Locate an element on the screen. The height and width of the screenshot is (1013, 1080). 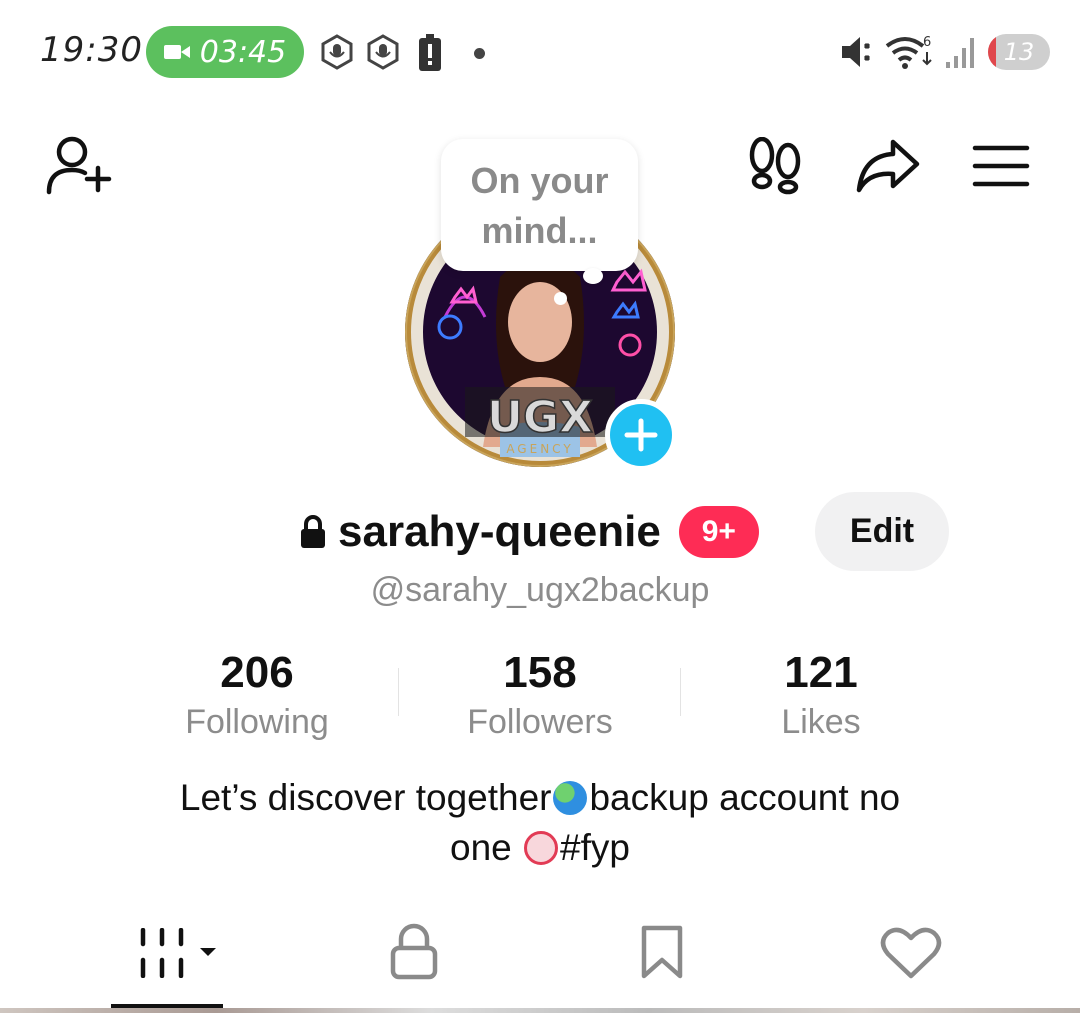
hashtag-fyp: #fyp is located at coordinates (595, 847).